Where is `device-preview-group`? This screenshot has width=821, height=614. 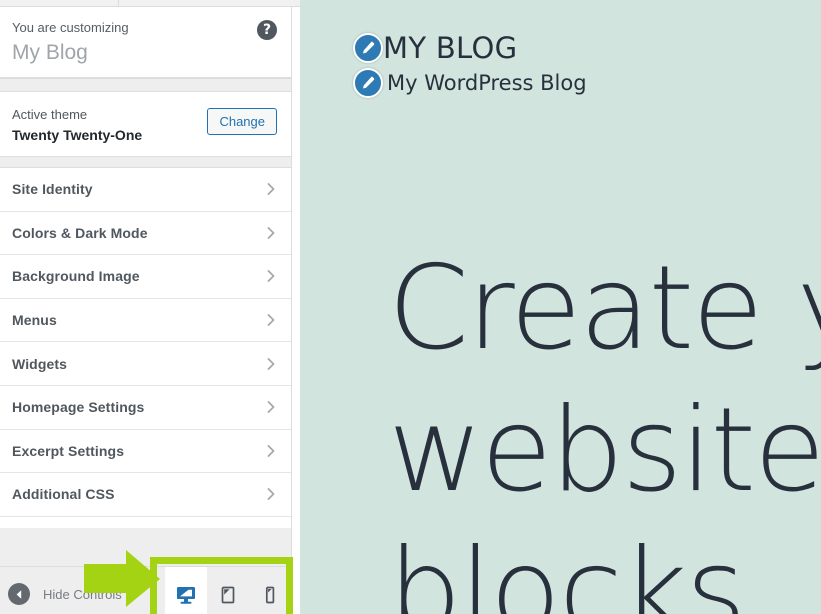
device-preview-group is located at coordinates (228, 590).